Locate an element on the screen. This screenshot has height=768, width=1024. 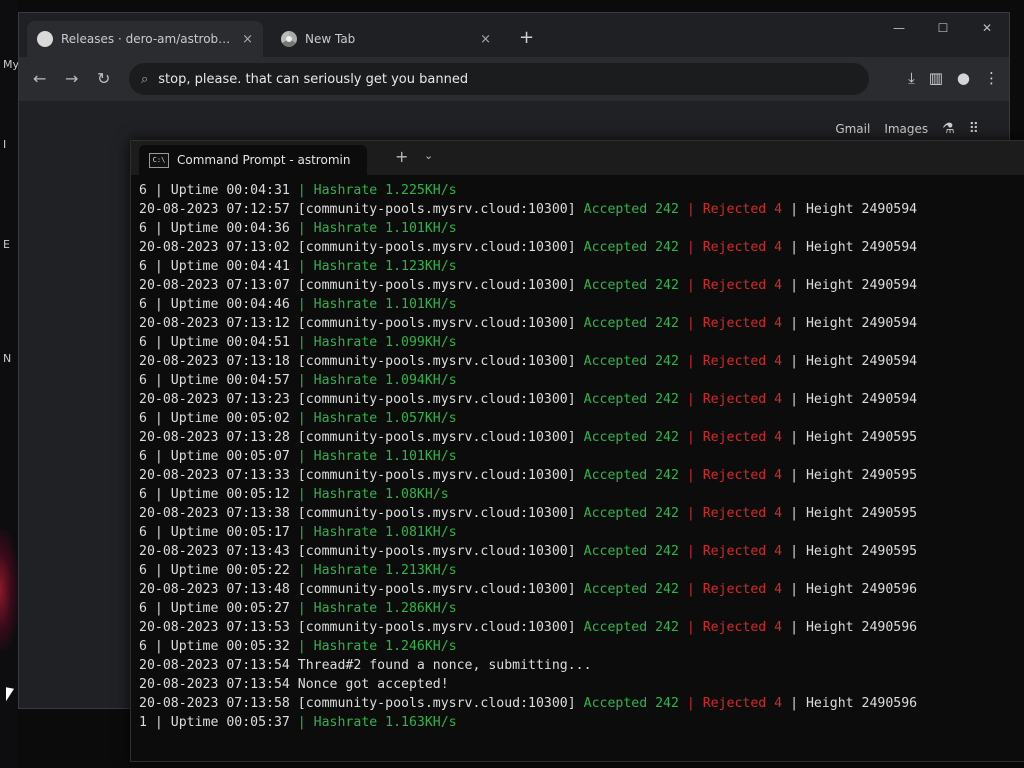
chevron-down-icon: ⌄ is located at coordinates (428, 155).